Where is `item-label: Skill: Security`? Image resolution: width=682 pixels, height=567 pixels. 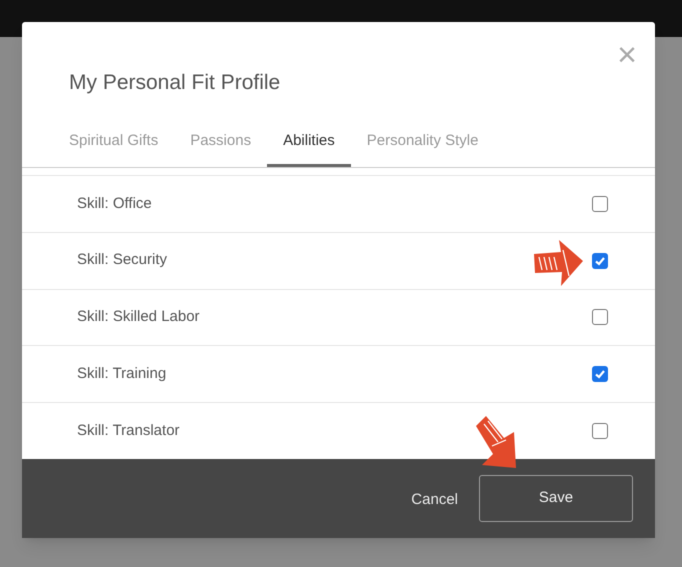 item-label: Skill: Security is located at coordinates (122, 260).